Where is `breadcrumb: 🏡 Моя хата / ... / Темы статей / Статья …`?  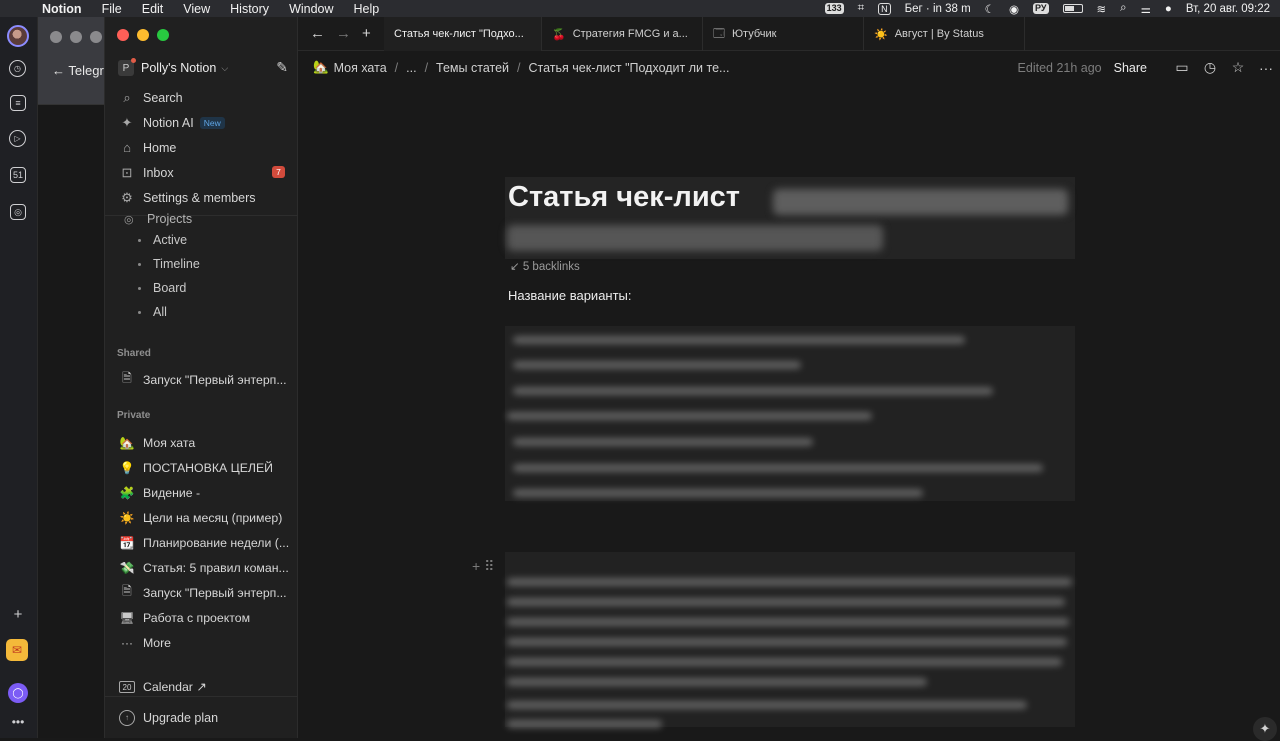 breadcrumb: 🏡 Моя хата / ... / Темы статей / Статья … is located at coordinates (521, 67).